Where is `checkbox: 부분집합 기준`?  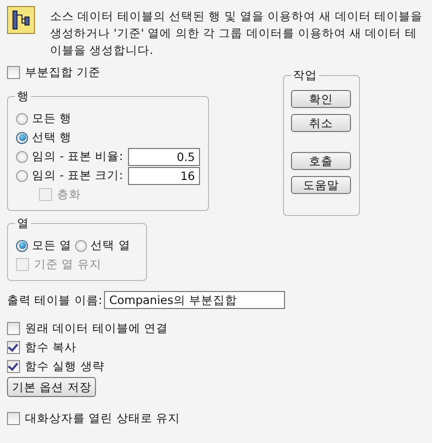
checkbox: 부분집합 기준 is located at coordinates (108, 72).